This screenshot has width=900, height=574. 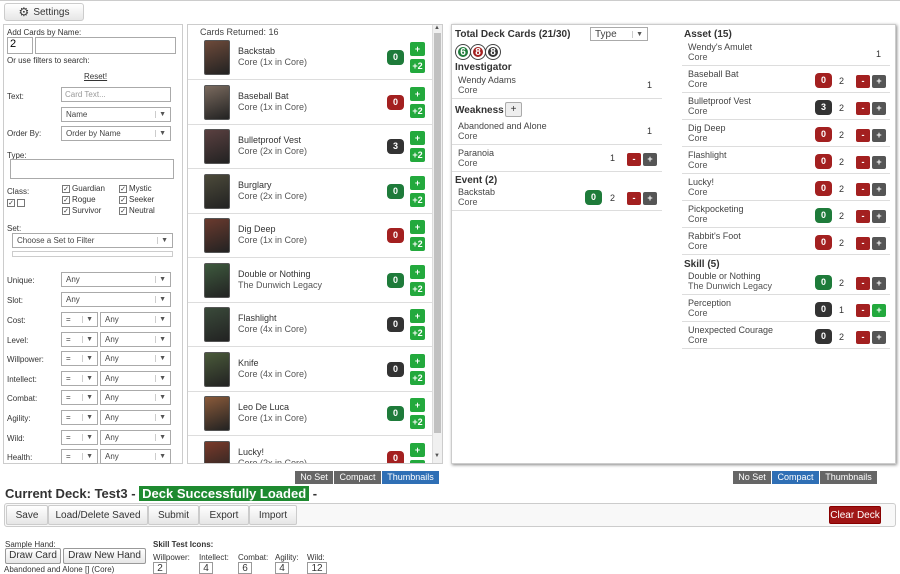 I want to click on class-all-checkboxes: ✓, so click(x=17, y=202).